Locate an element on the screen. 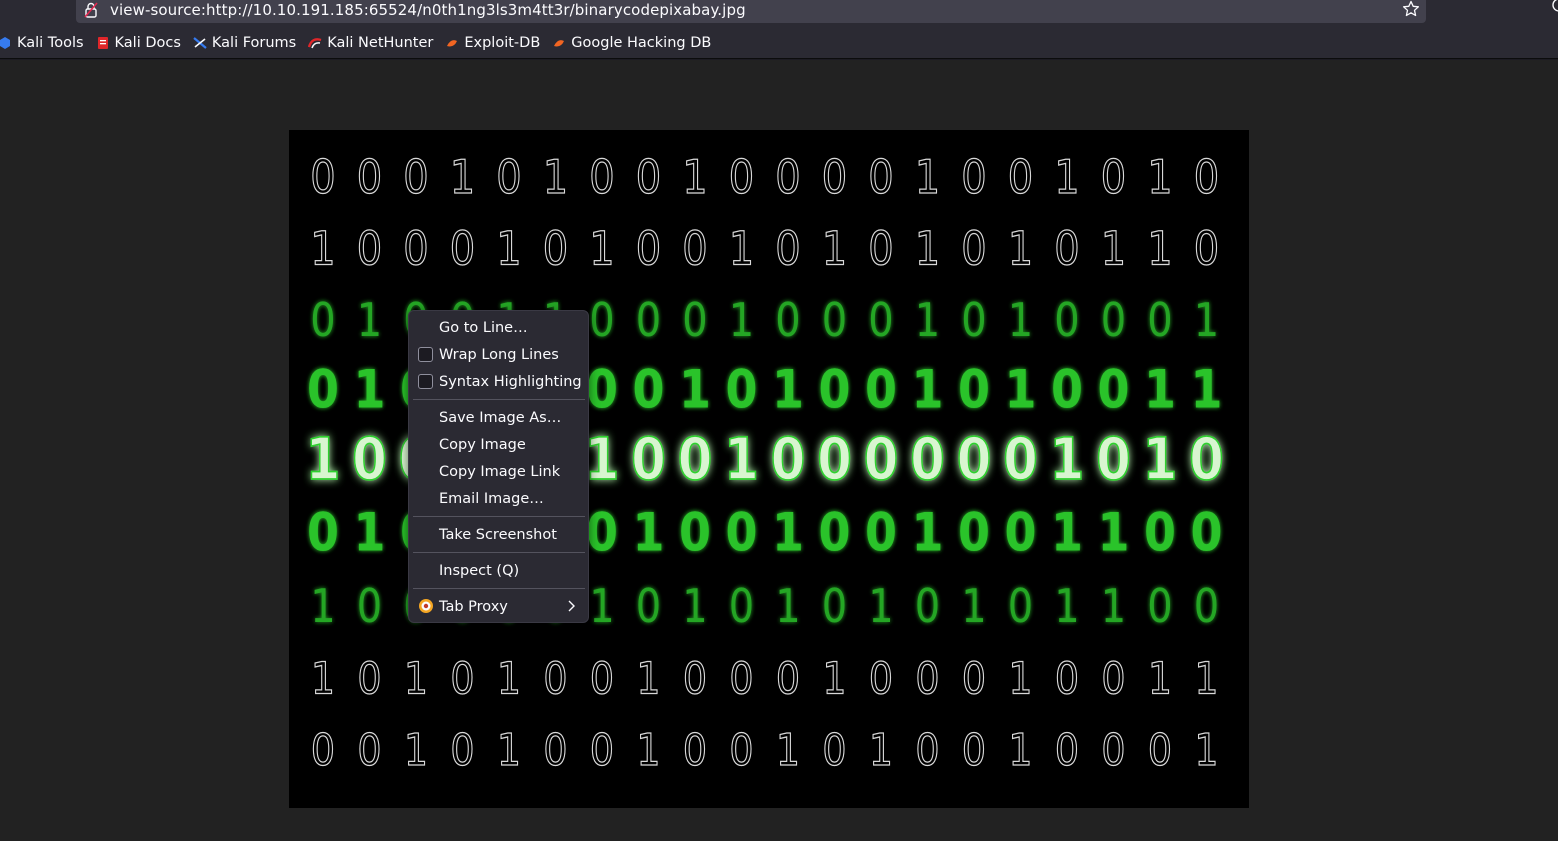 Image resolution: width=1558 pixels, height=841 pixels. kali-forums-icon is located at coordinates (200, 43).